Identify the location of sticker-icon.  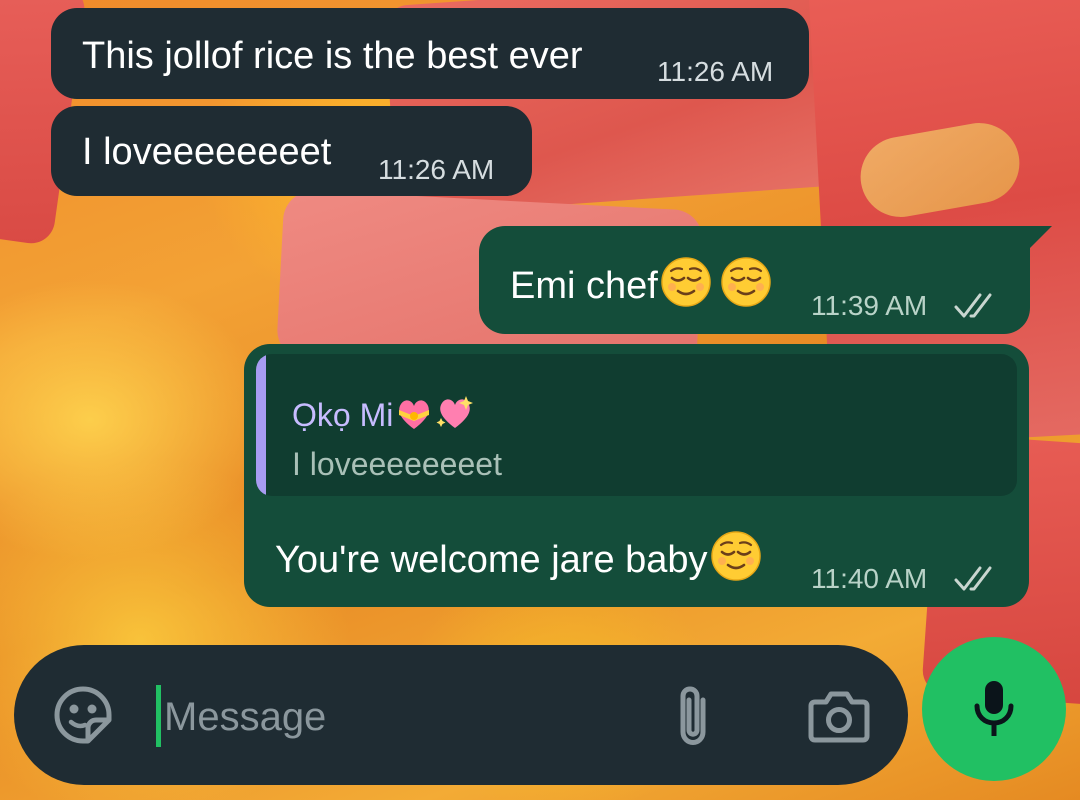
(83, 715).